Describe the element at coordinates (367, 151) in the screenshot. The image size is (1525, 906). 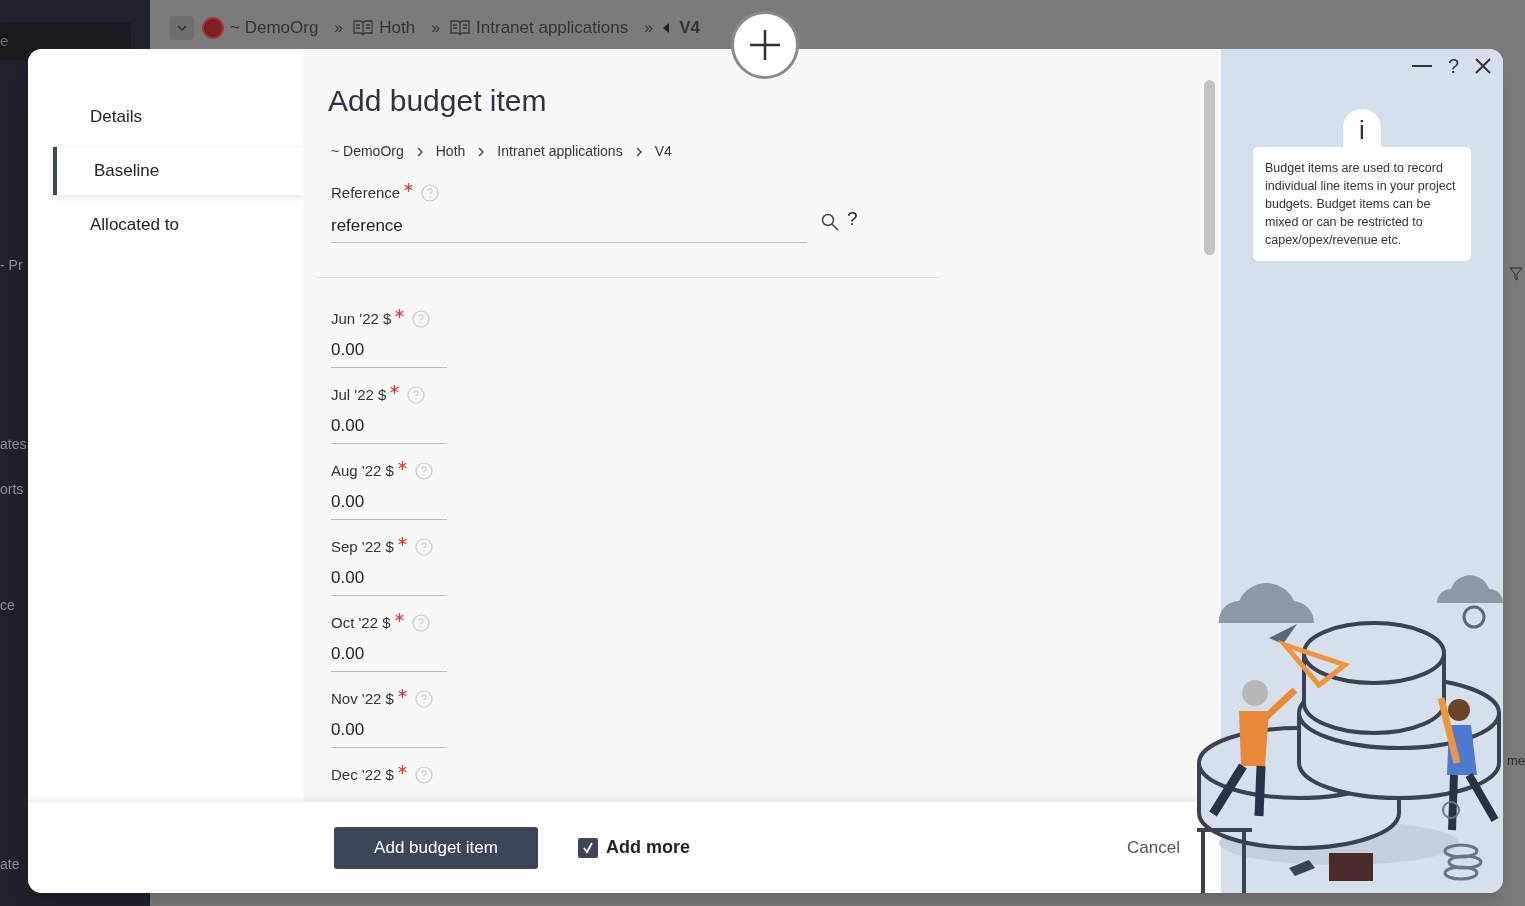
I see `breadcrumb-link: ~ DemoOrg` at that location.